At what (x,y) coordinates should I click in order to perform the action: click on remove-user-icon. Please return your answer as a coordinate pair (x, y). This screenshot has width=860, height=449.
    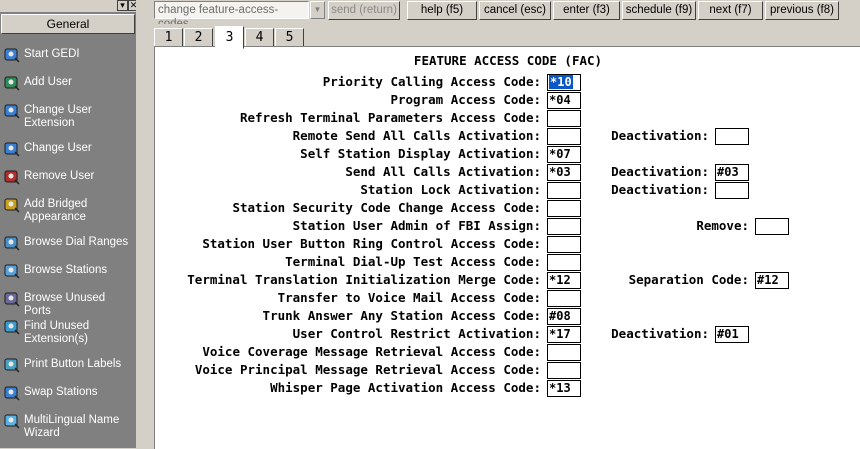
    Looking at the image, I should click on (12, 177).